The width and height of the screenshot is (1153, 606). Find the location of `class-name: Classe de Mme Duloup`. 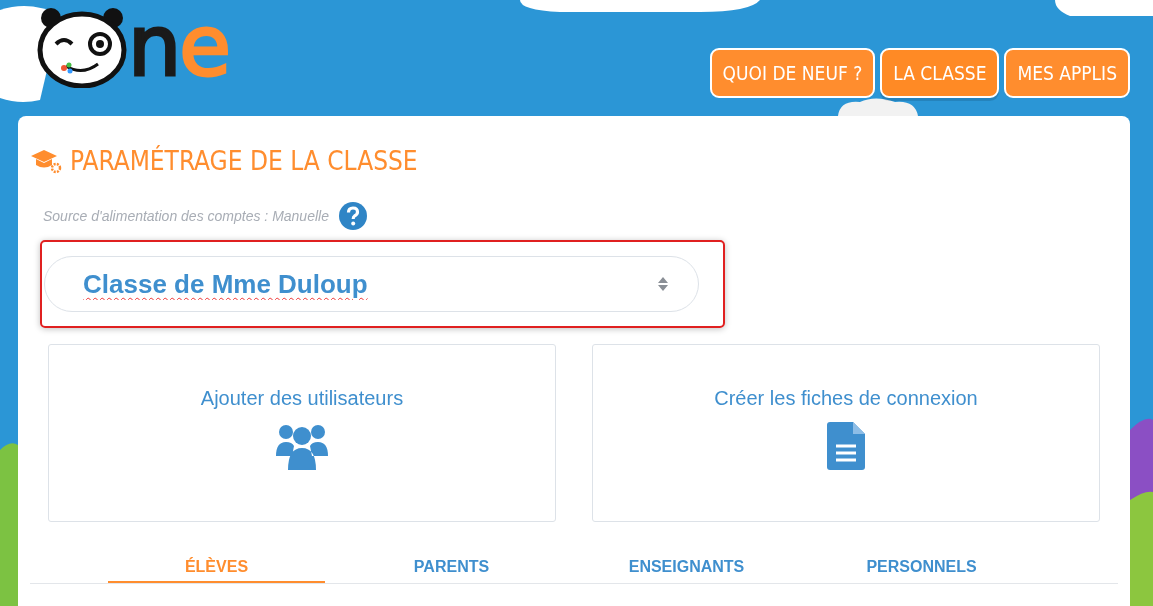

class-name: Classe de Mme Duloup is located at coordinates (369, 284).